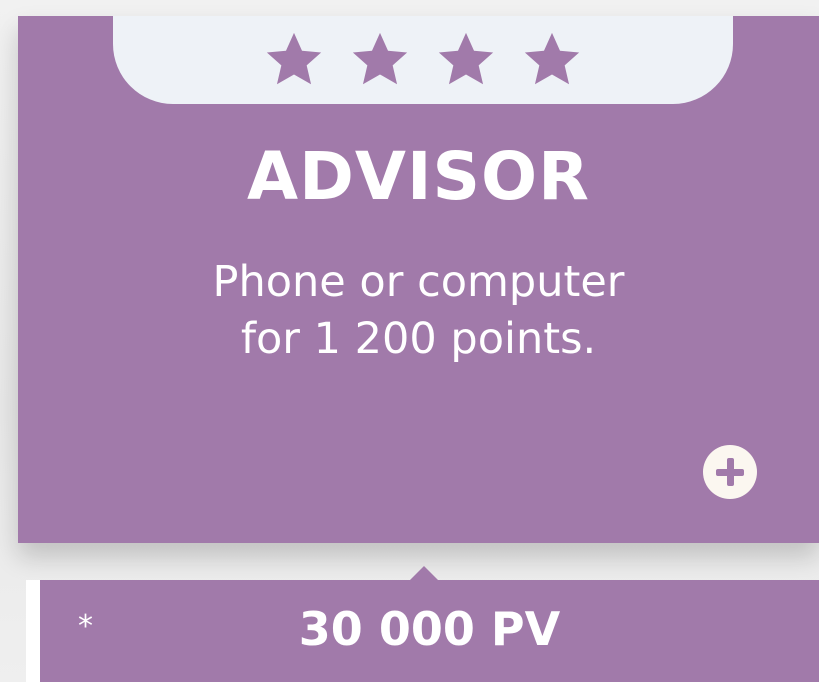 The image size is (819, 682). I want to click on reward-description-line: Phone or computer, so click(418, 282).